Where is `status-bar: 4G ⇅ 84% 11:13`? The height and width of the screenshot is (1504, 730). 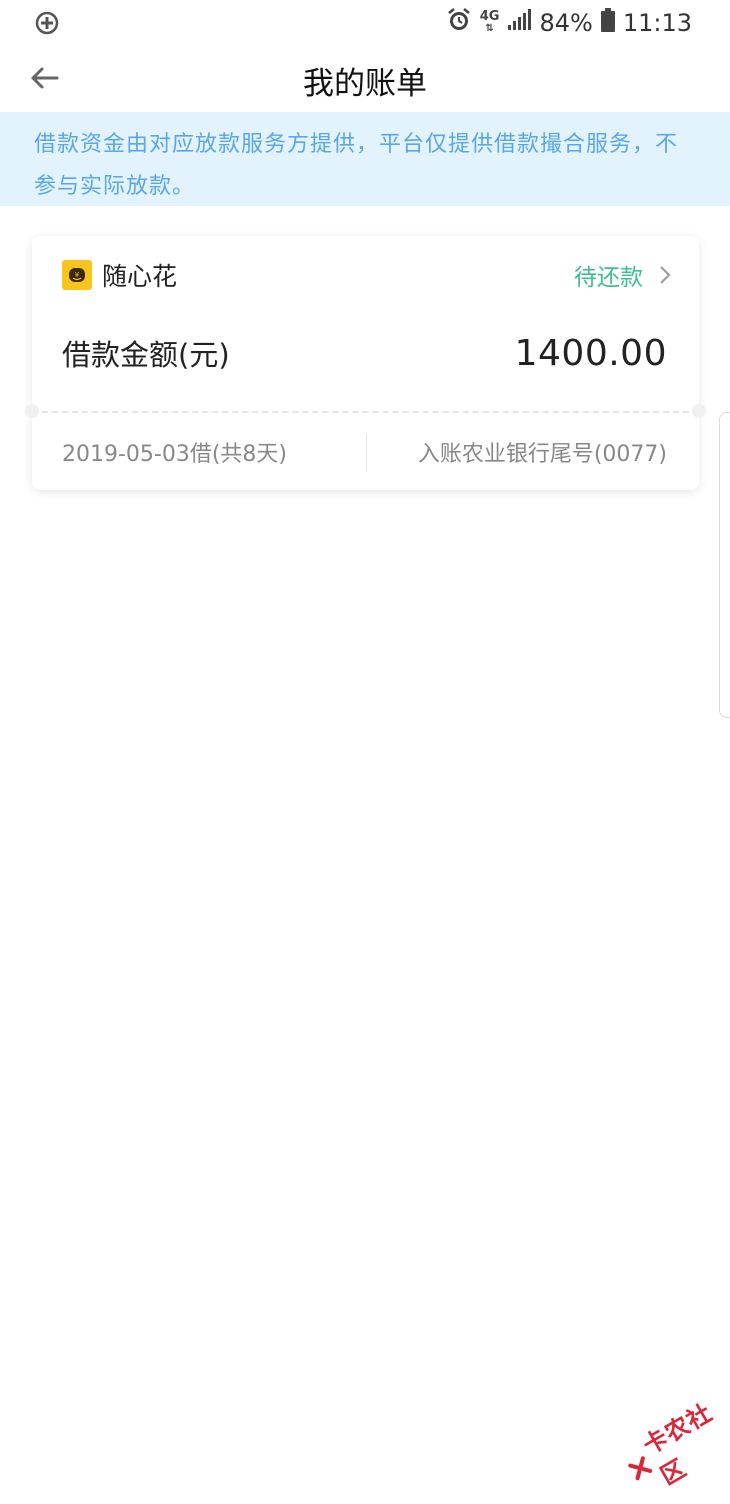 status-bar: 4G ⇅ 84% 11:13 is located at coordinates (365, 23).